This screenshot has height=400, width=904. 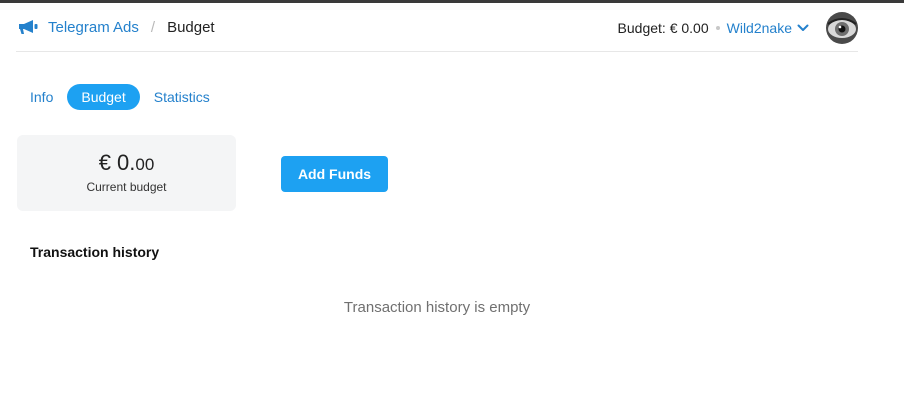 What do you see at coordinates (717, 28) in the screenshot?
I see `separator-dot` at bounding box center [717, 28].